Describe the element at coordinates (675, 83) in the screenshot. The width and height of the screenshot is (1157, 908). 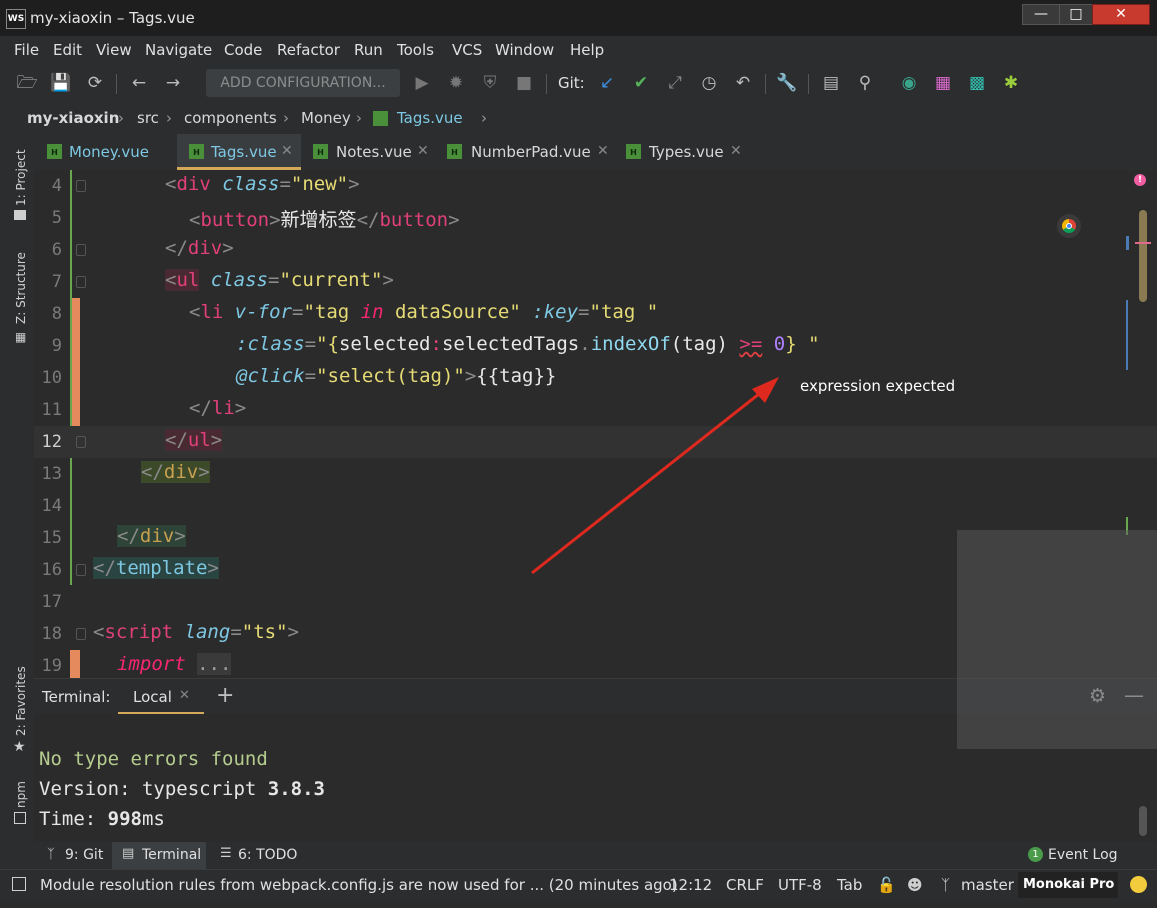
I see `git-push-icon: ⤢` at that location.